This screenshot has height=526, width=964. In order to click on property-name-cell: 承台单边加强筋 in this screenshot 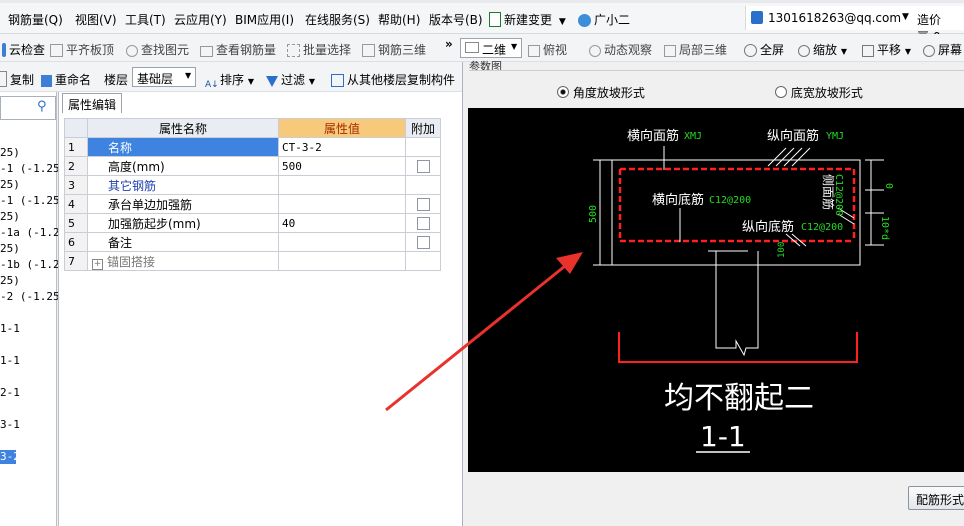, I will do `click(183, 204)`.